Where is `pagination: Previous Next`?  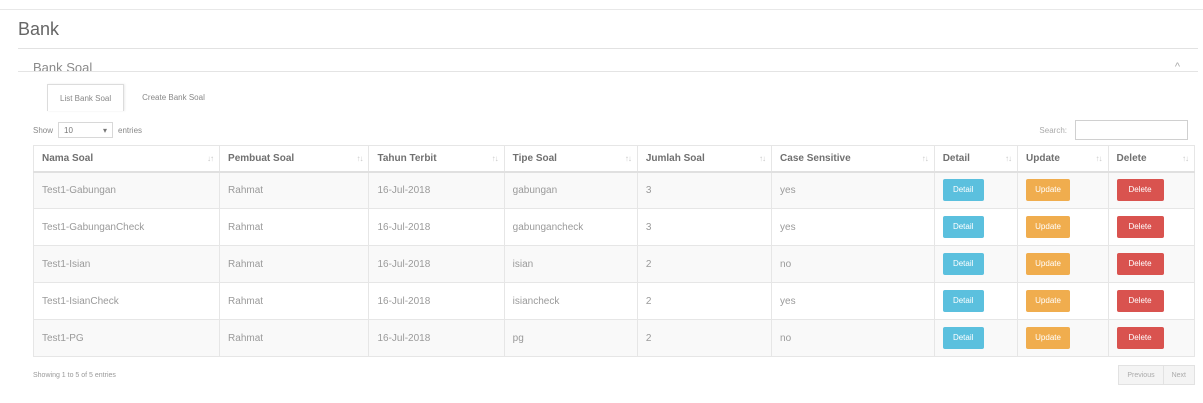 pagination: Previous Next is located at coordinates (1156, 375).